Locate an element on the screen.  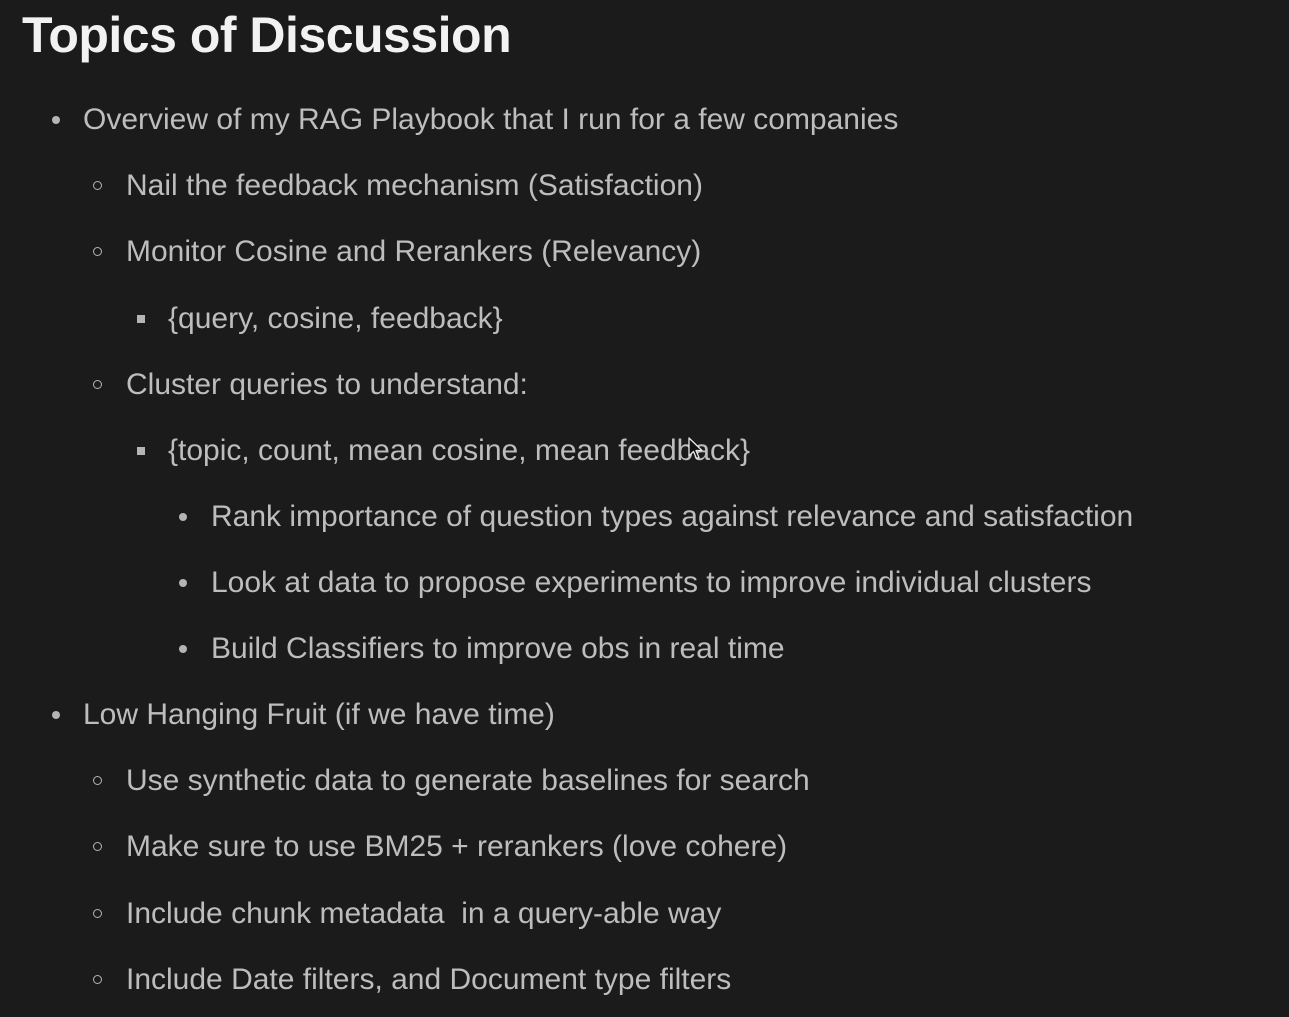
list-item-text: Cluster queries to understand: is located at coordinates (327, 384).